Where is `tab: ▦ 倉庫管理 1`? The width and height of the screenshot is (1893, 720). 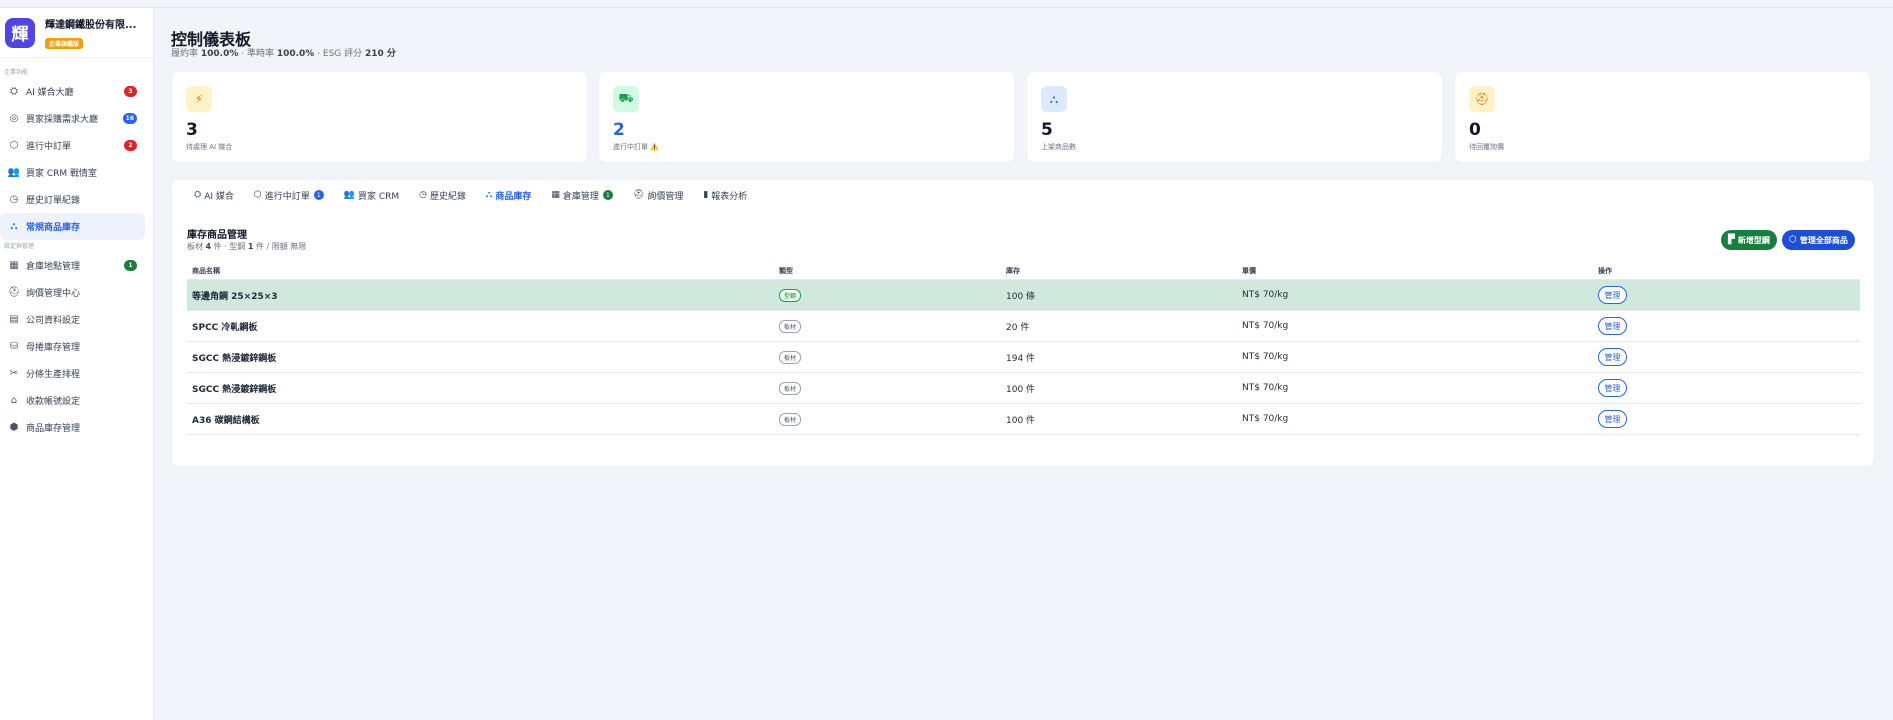 tab: ▦ 倉庫管理 1 is located at coordinates (582, 195).